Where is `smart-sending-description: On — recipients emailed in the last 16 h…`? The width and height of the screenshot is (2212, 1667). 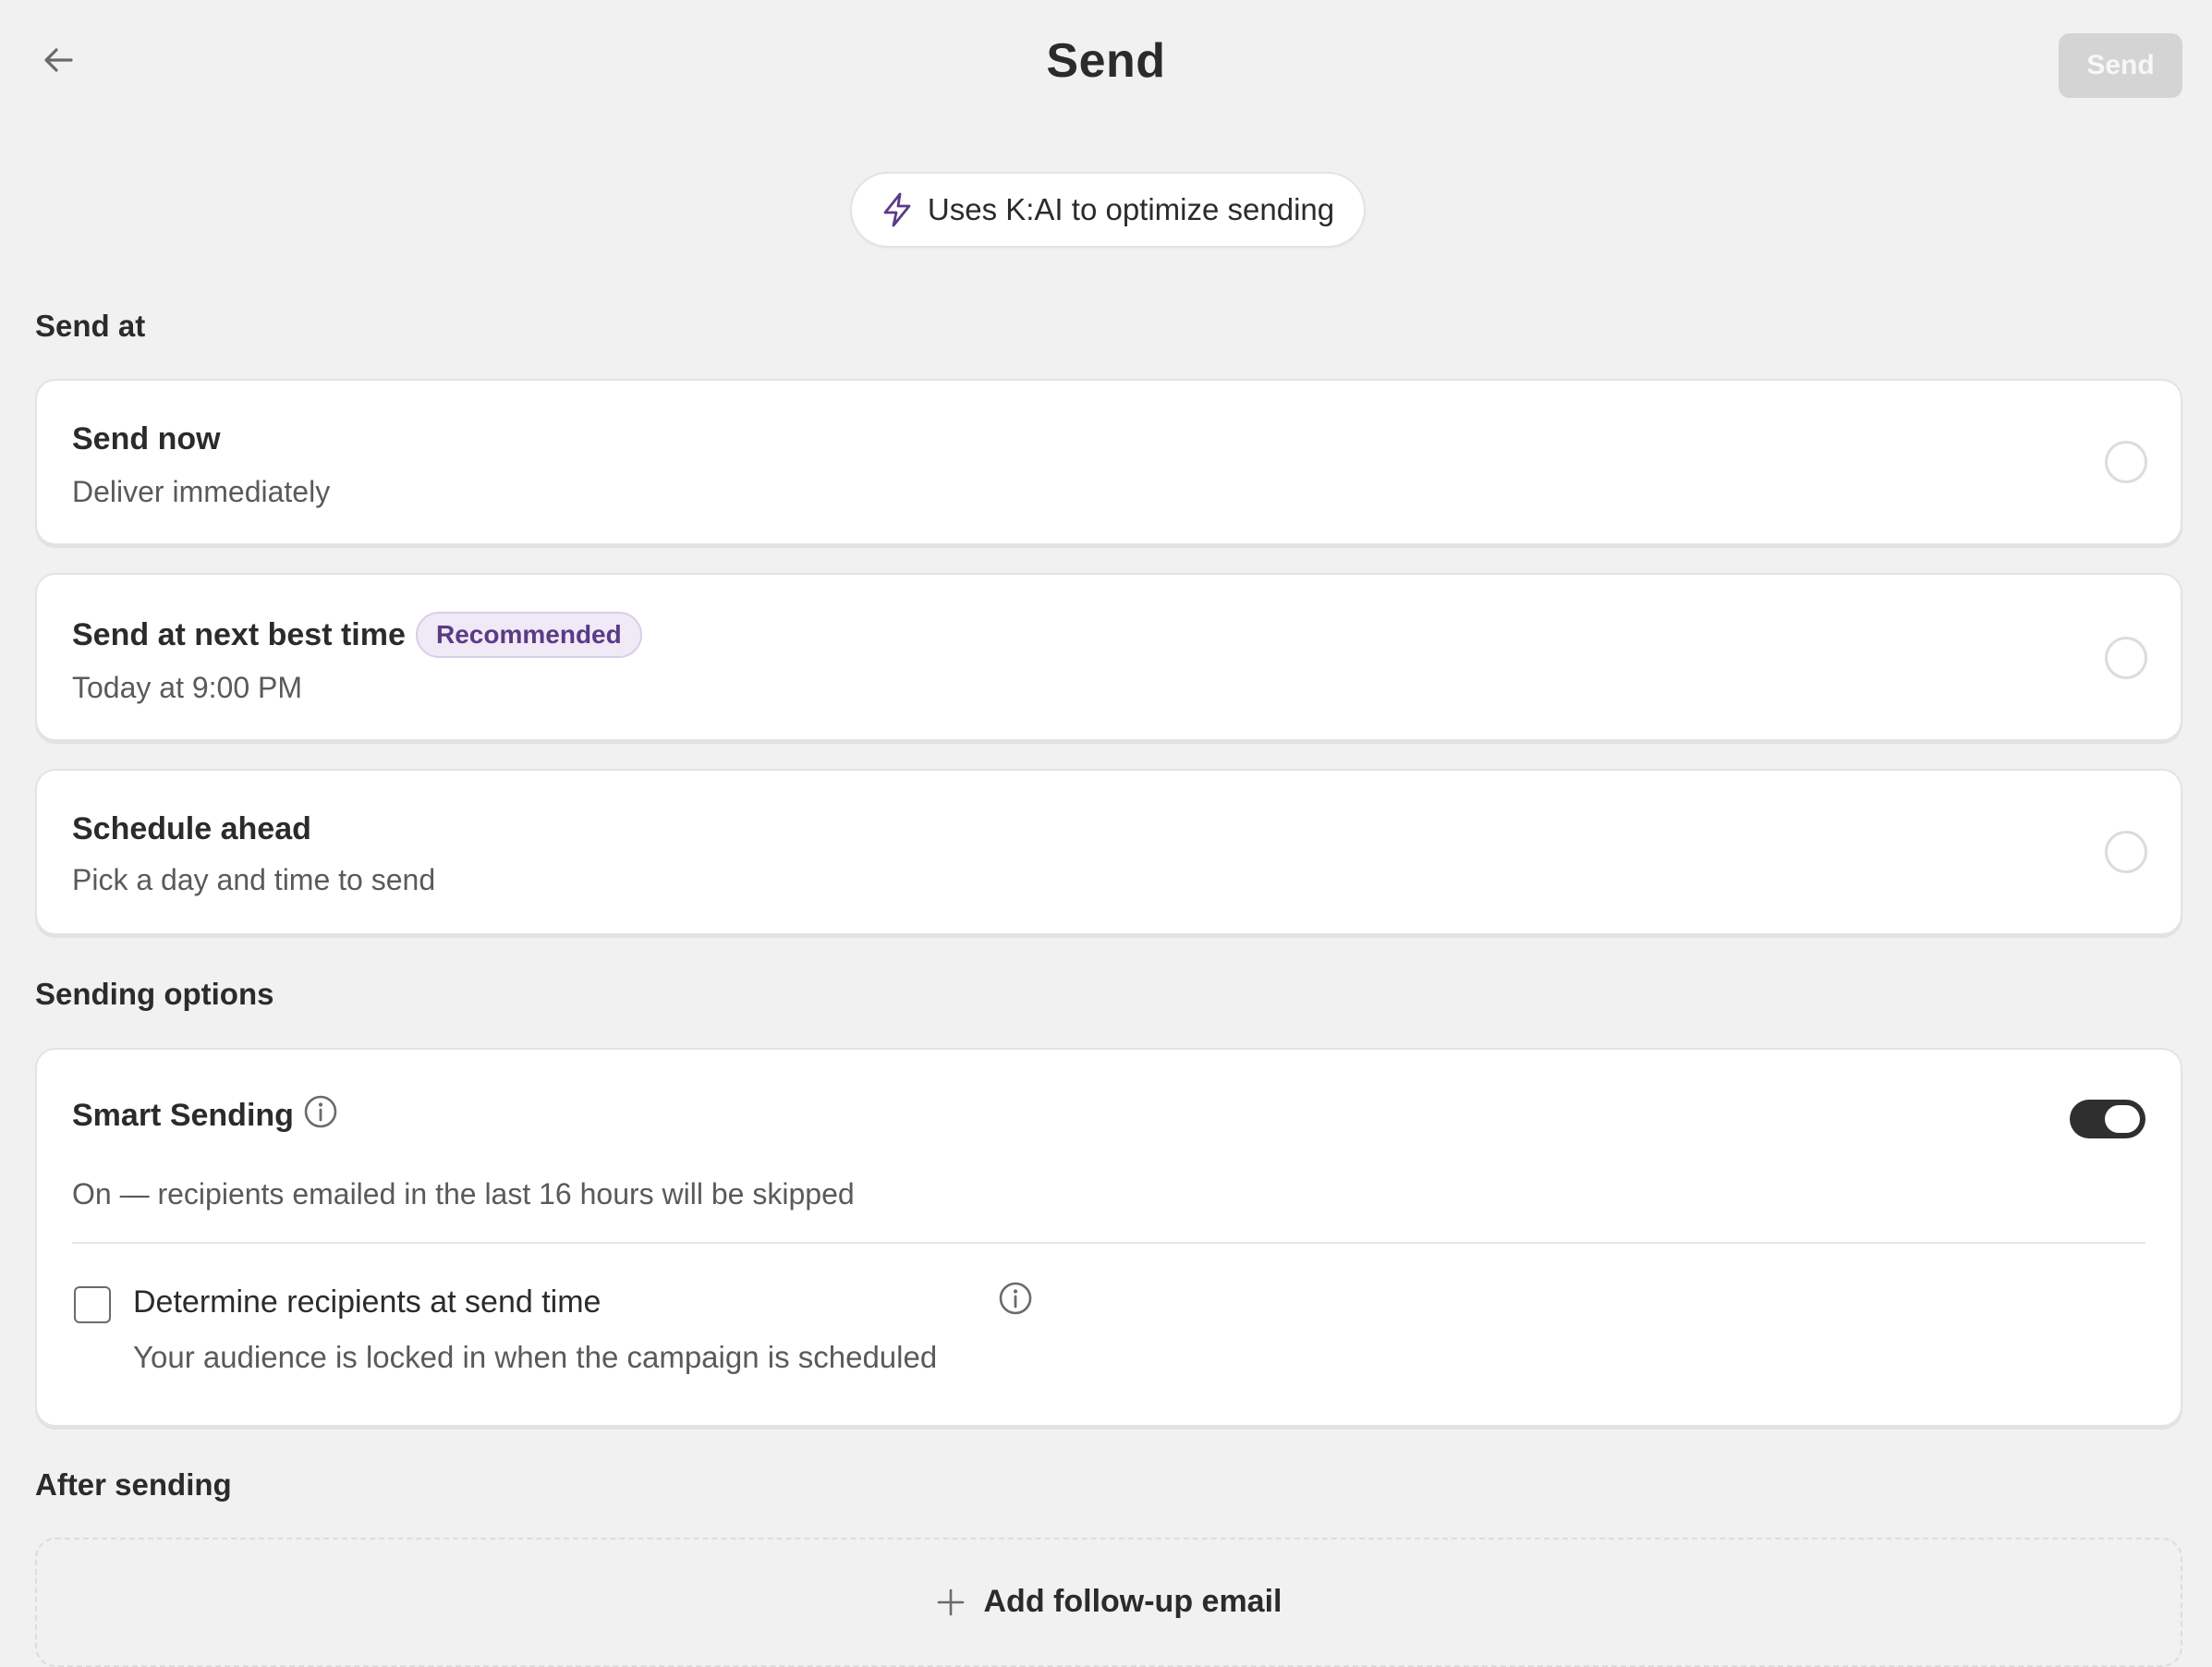 smart-sending-description: On — recipients emailed in the last 16 h… is located at coordinates (463, 1194).